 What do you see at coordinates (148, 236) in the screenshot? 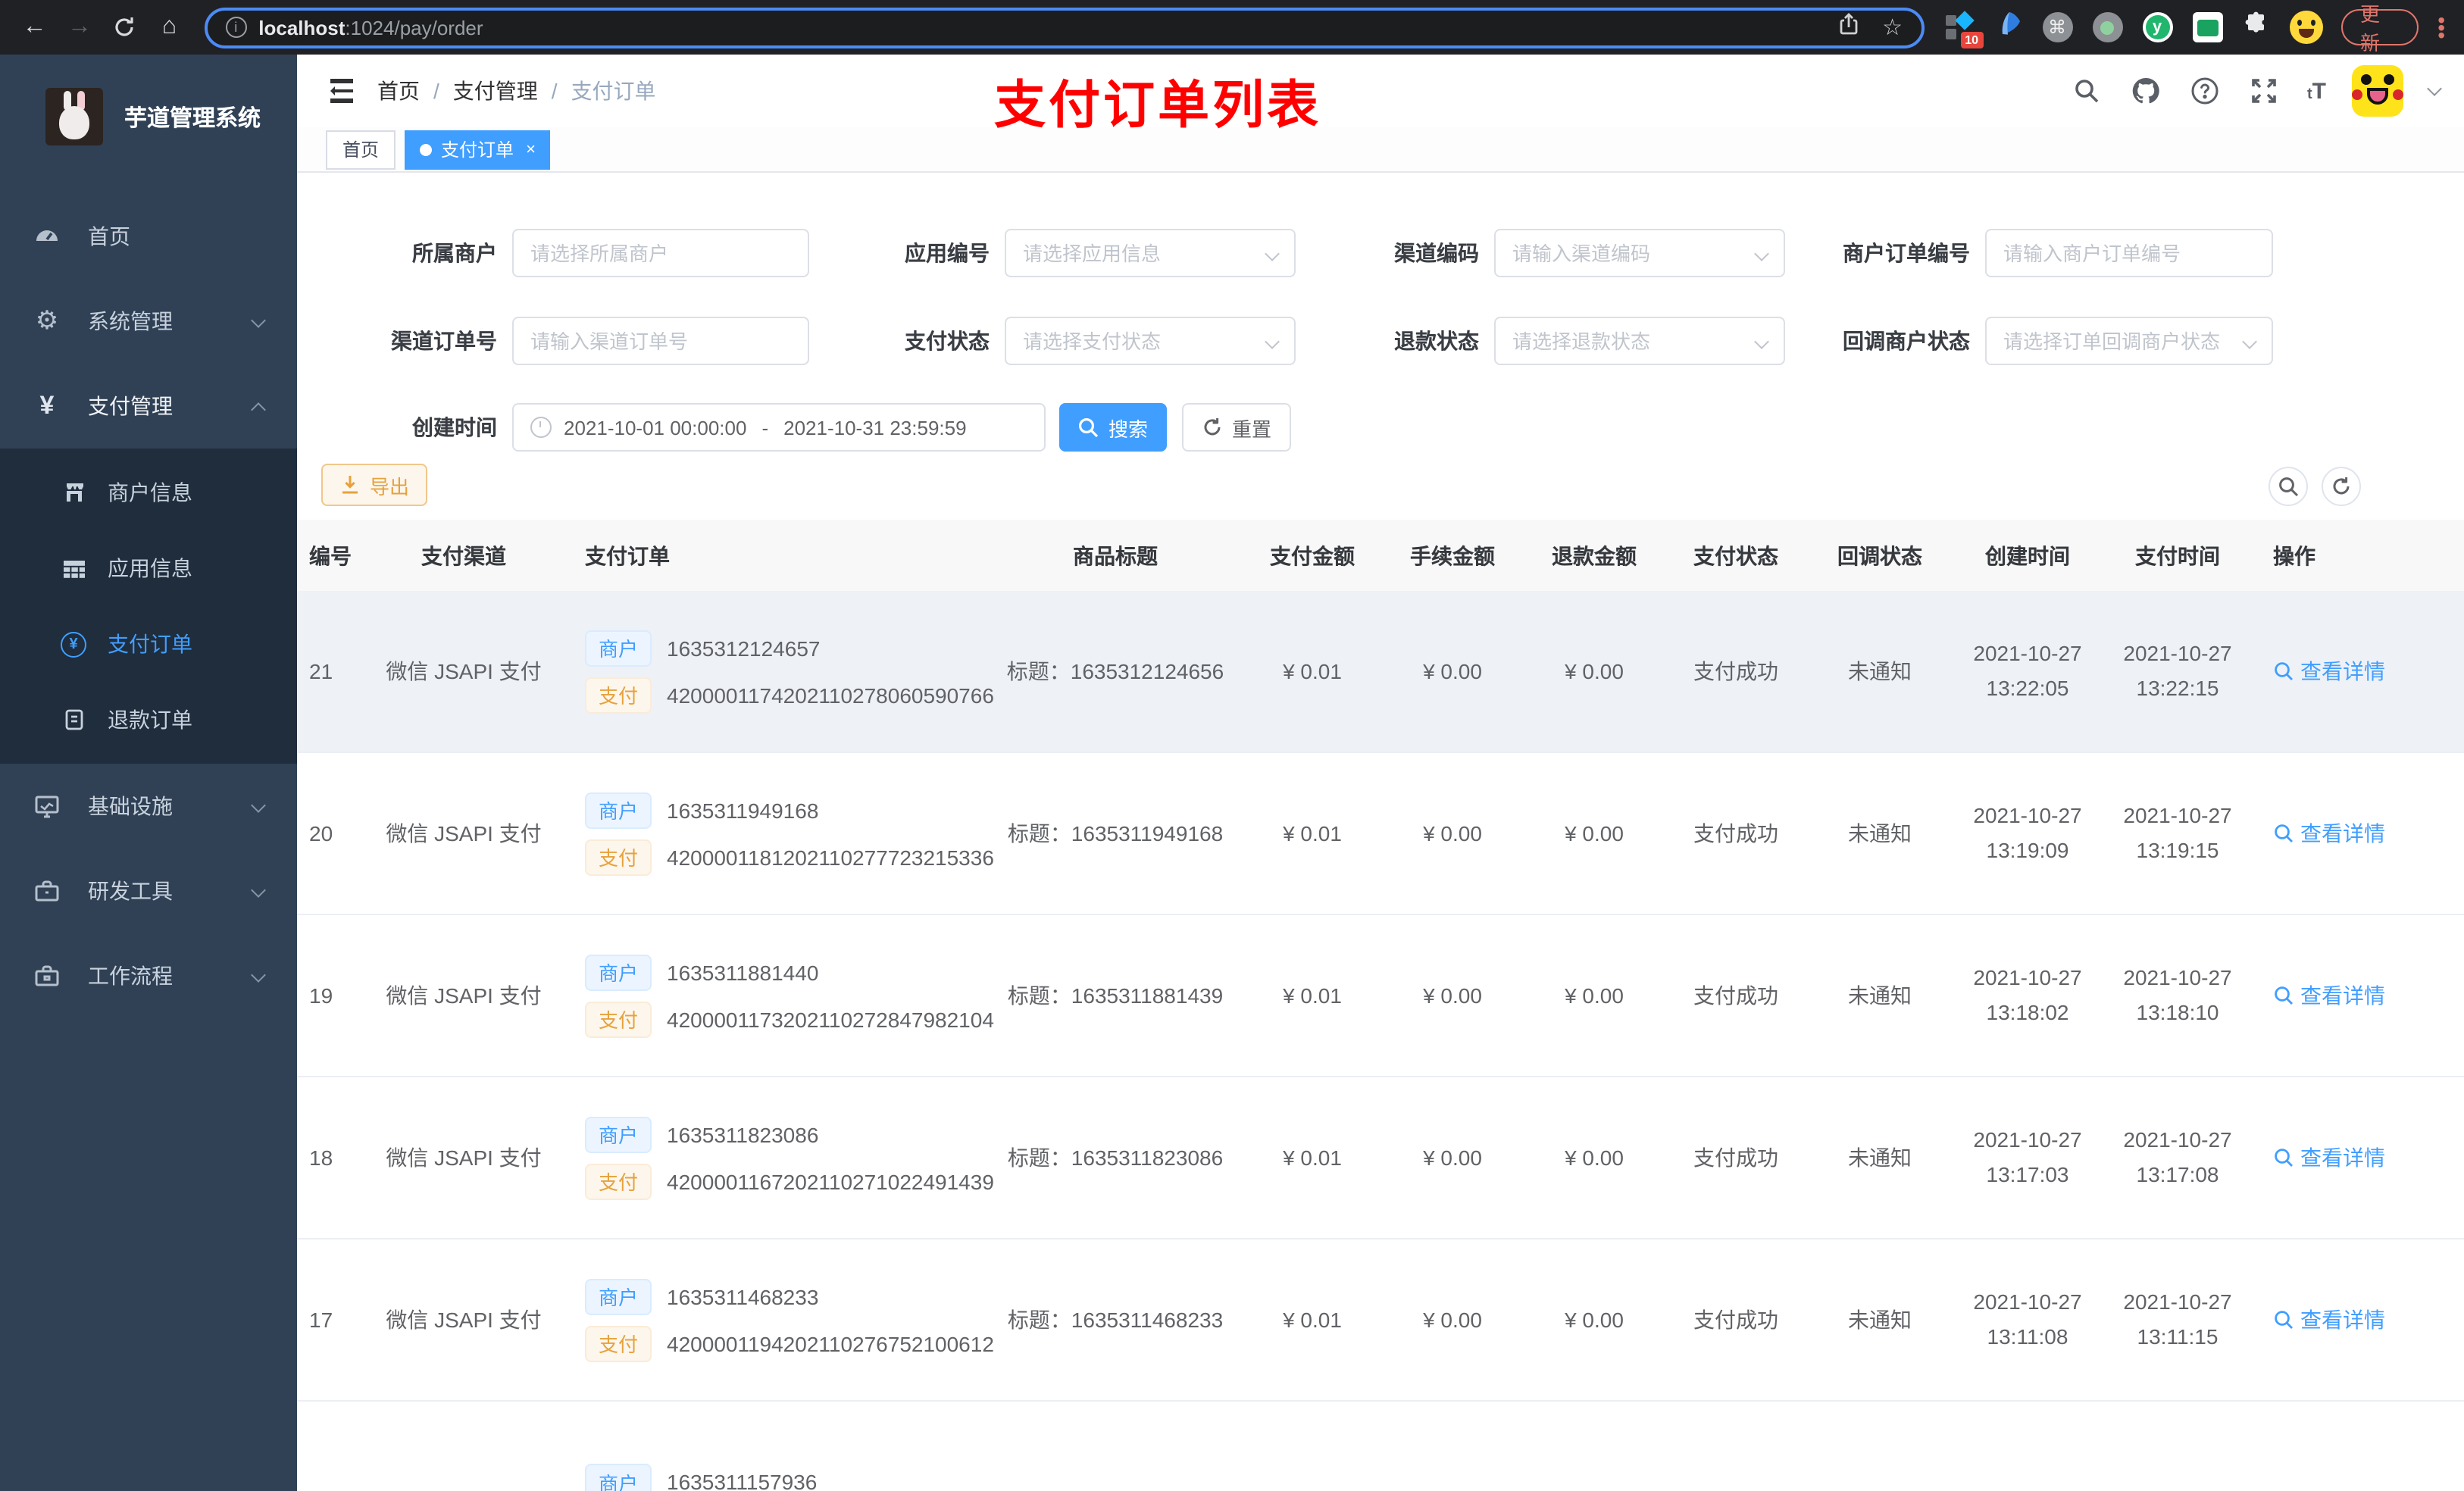
I see `sidebar-item-home: 首页` at bounding box center [148, 236].